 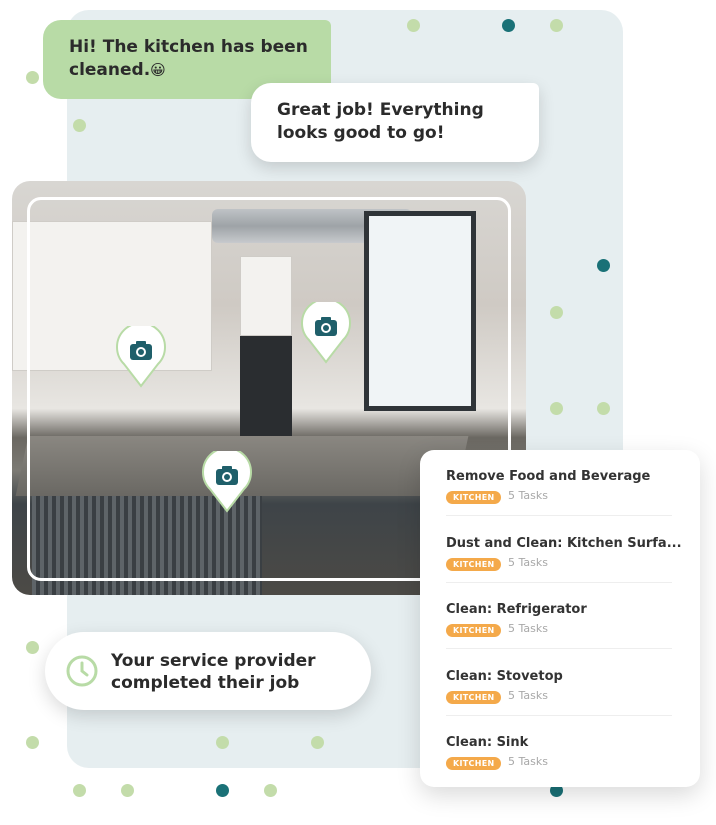 What do you see at coordinates (559, 749) in the screenshot?
I see `task-item: Clean: Sink KITCHEN 5 Tasks` at bounding box center [559, 749].